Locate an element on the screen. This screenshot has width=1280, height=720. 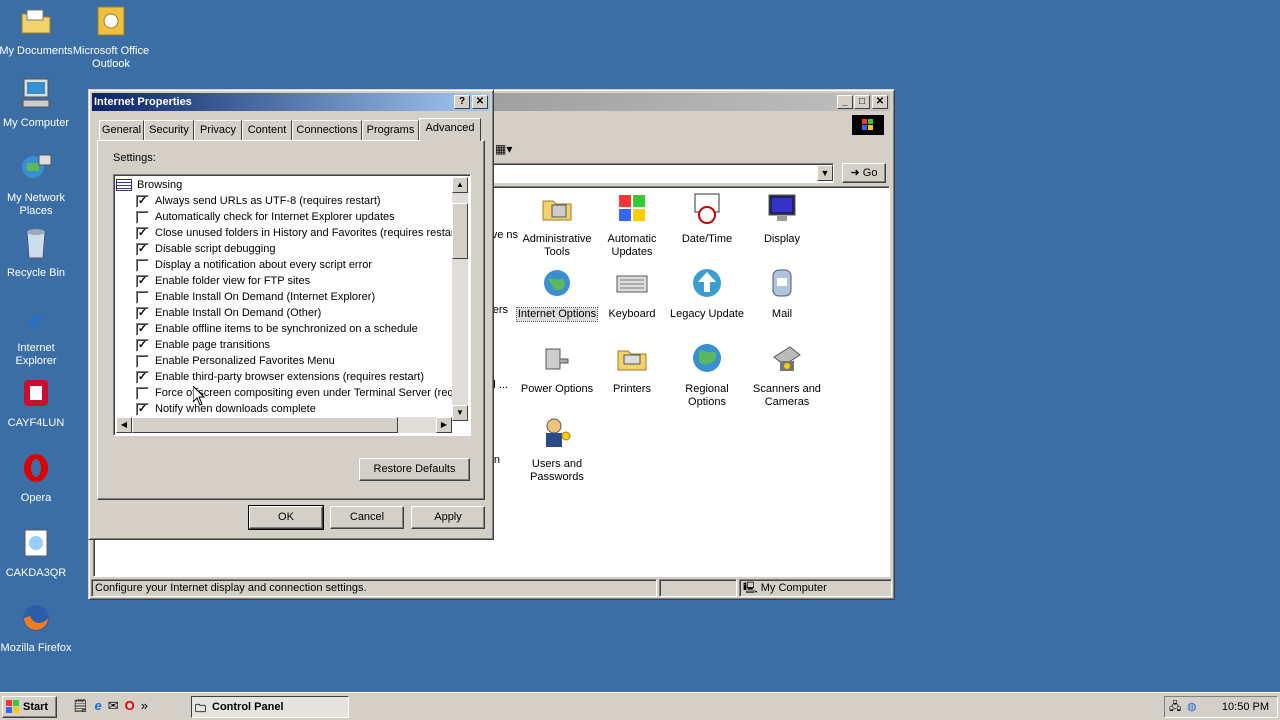
setting-option-label: Enable page transitions is located at coordinates (212, 345).